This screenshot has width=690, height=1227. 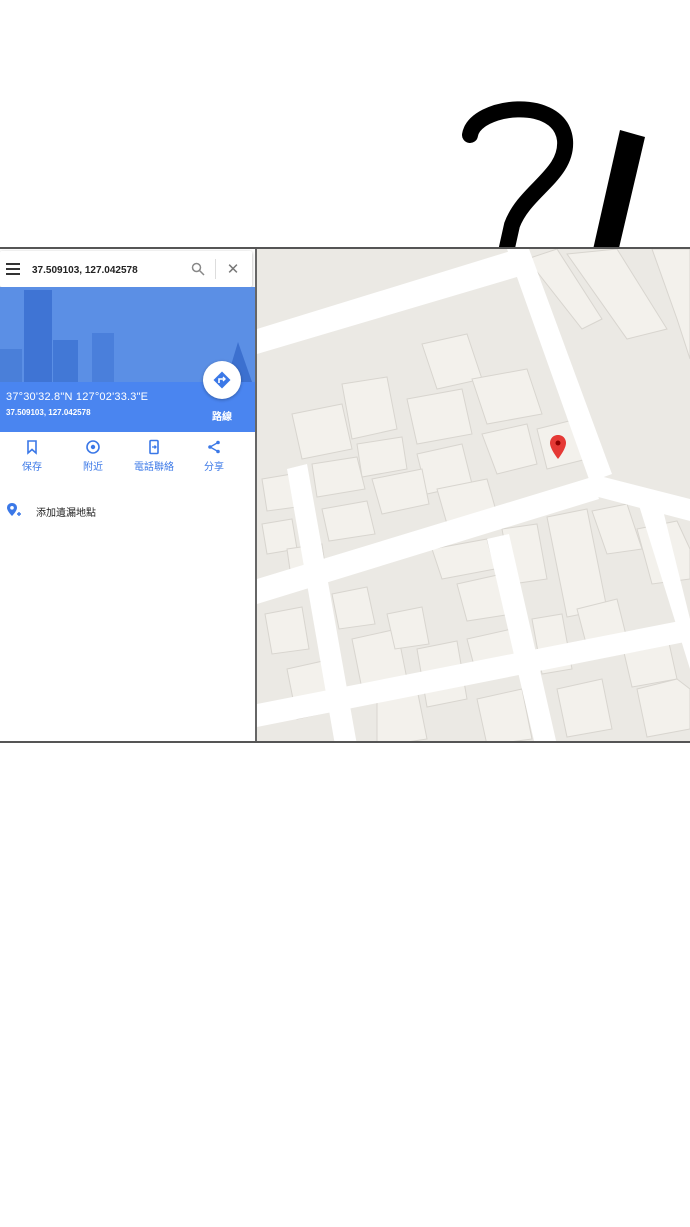 I want to click on search-bar: ✕, so click(x=126, y=269).